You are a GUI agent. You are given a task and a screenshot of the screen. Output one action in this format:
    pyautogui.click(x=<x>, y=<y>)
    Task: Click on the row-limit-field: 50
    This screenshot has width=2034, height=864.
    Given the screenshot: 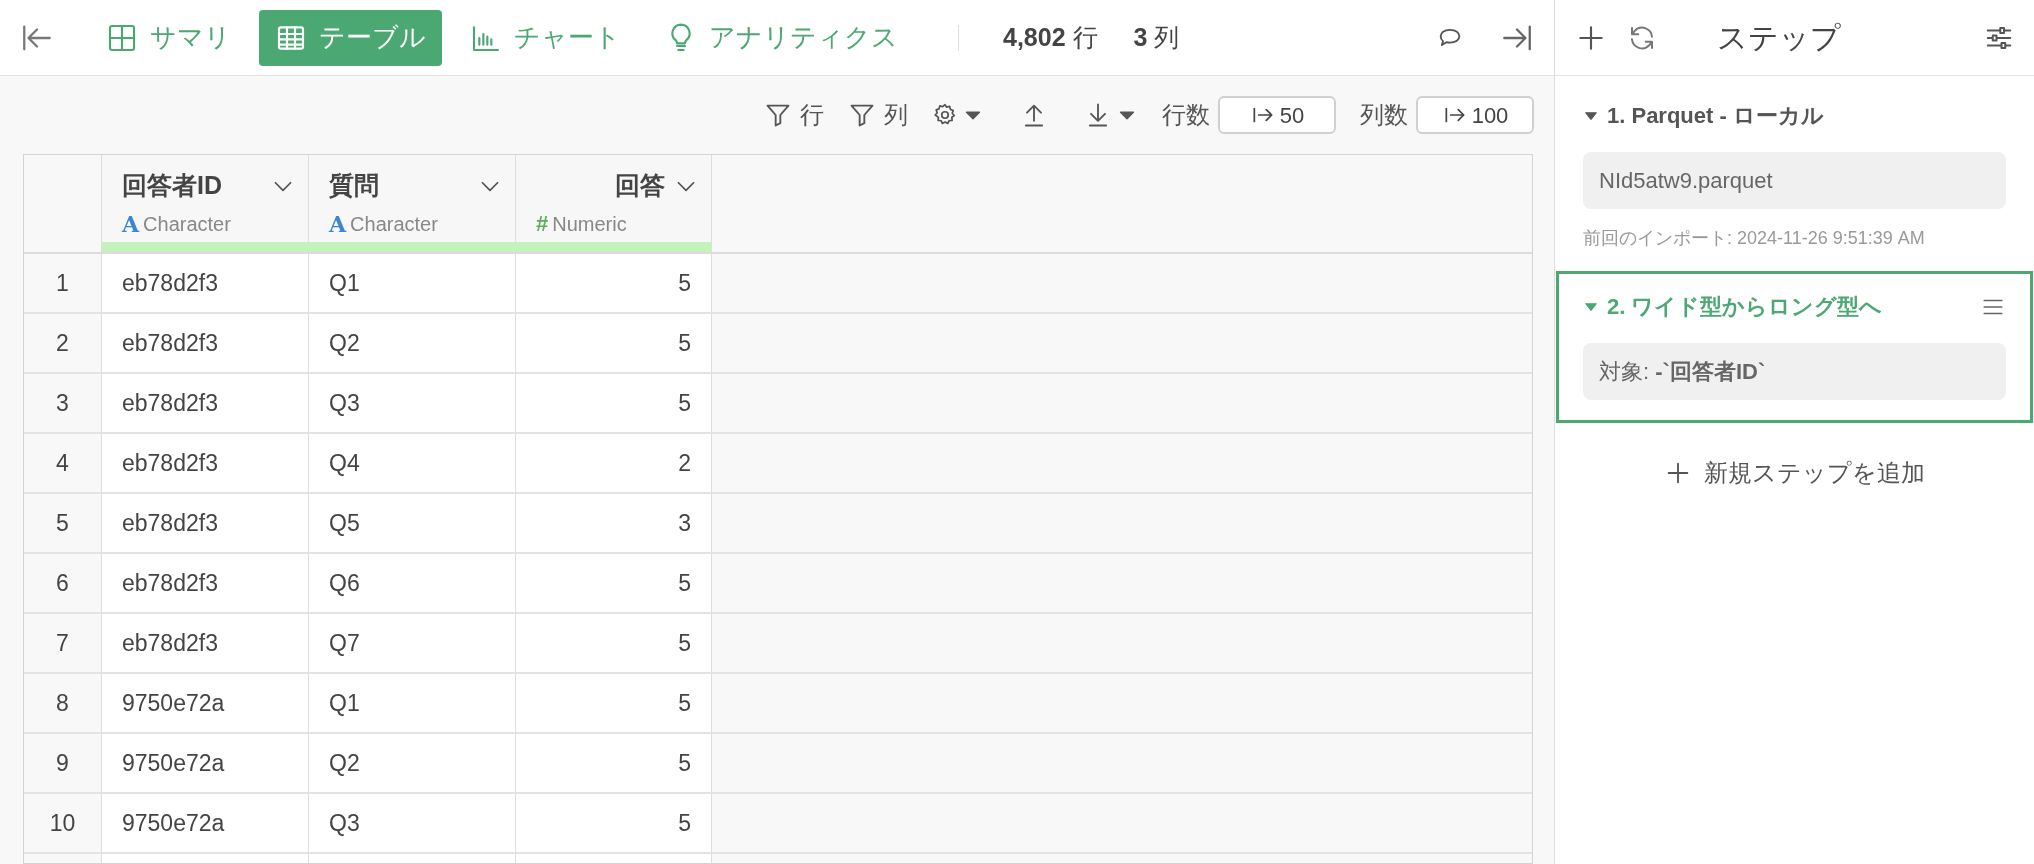 What is the action you would take?
    pyautogui.click(x=1277, y=115)
    